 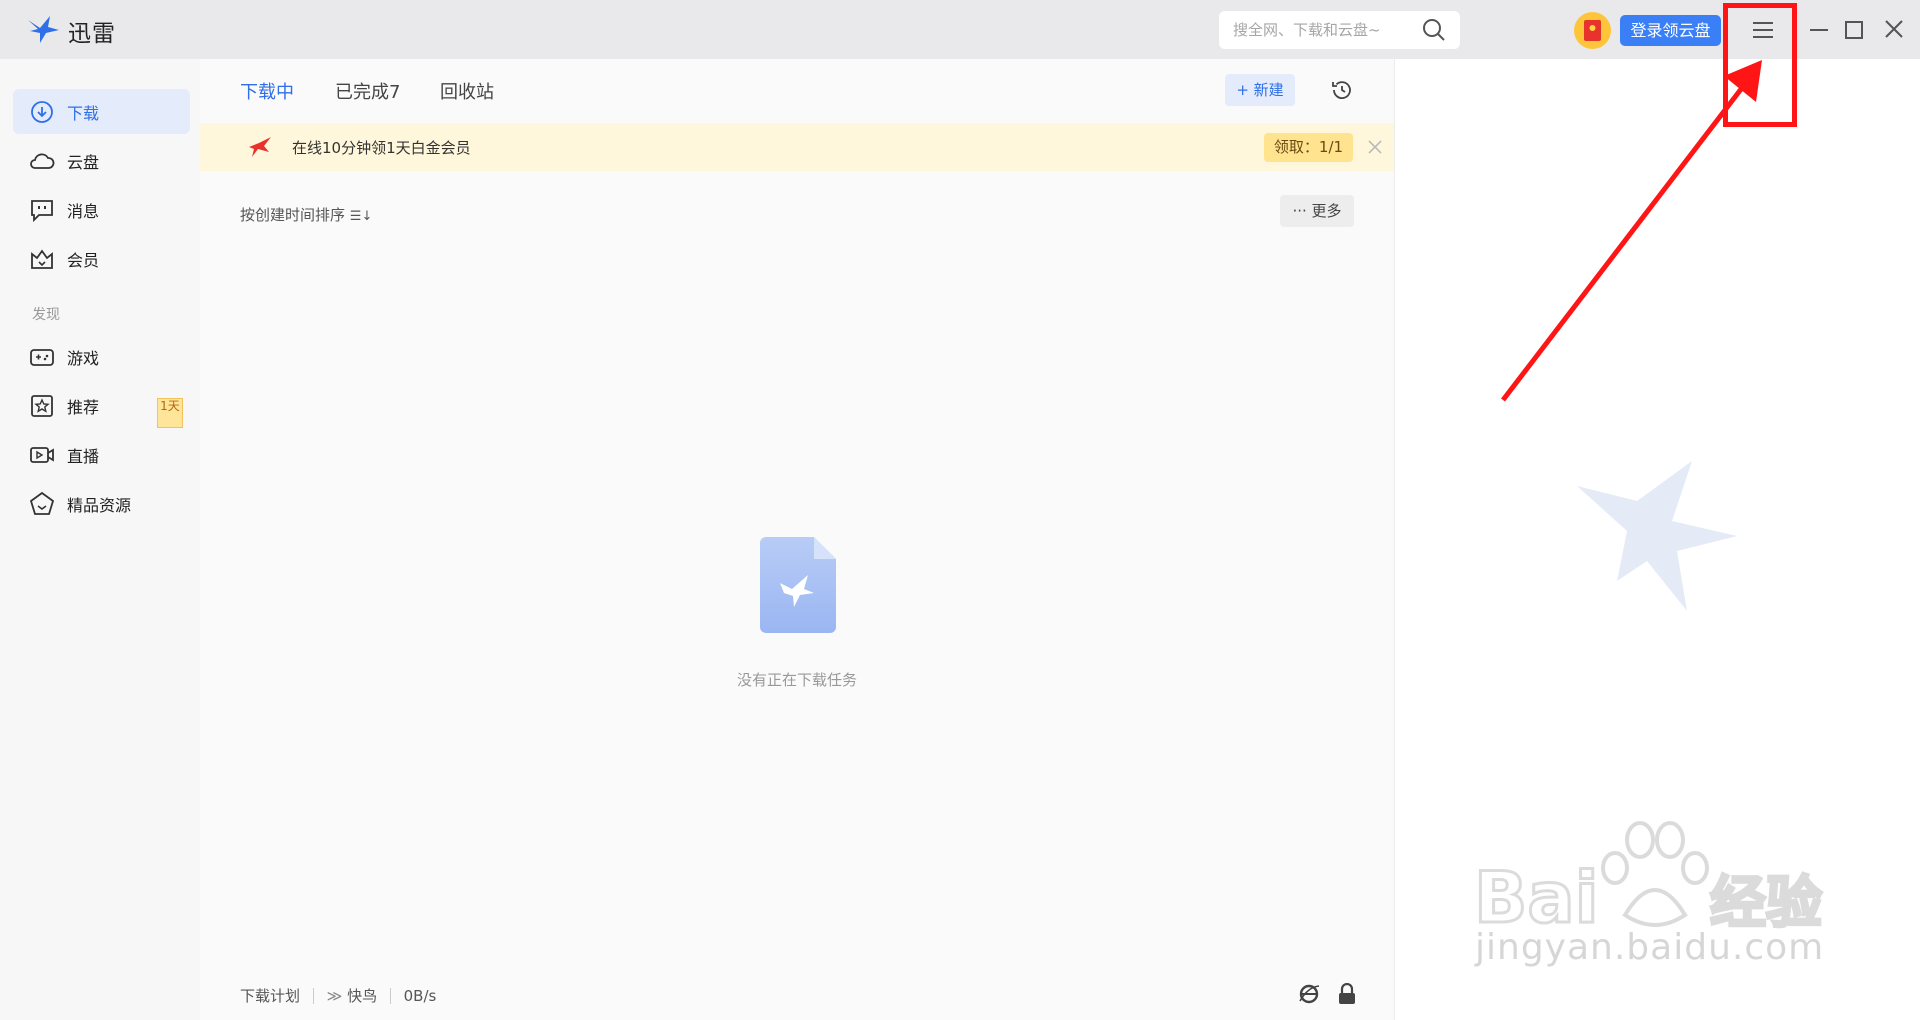 What do you see at coordinates (267, 91) in the screenshot?
I see `tab-downloading: 下载中` at bounding box center [267, 91].